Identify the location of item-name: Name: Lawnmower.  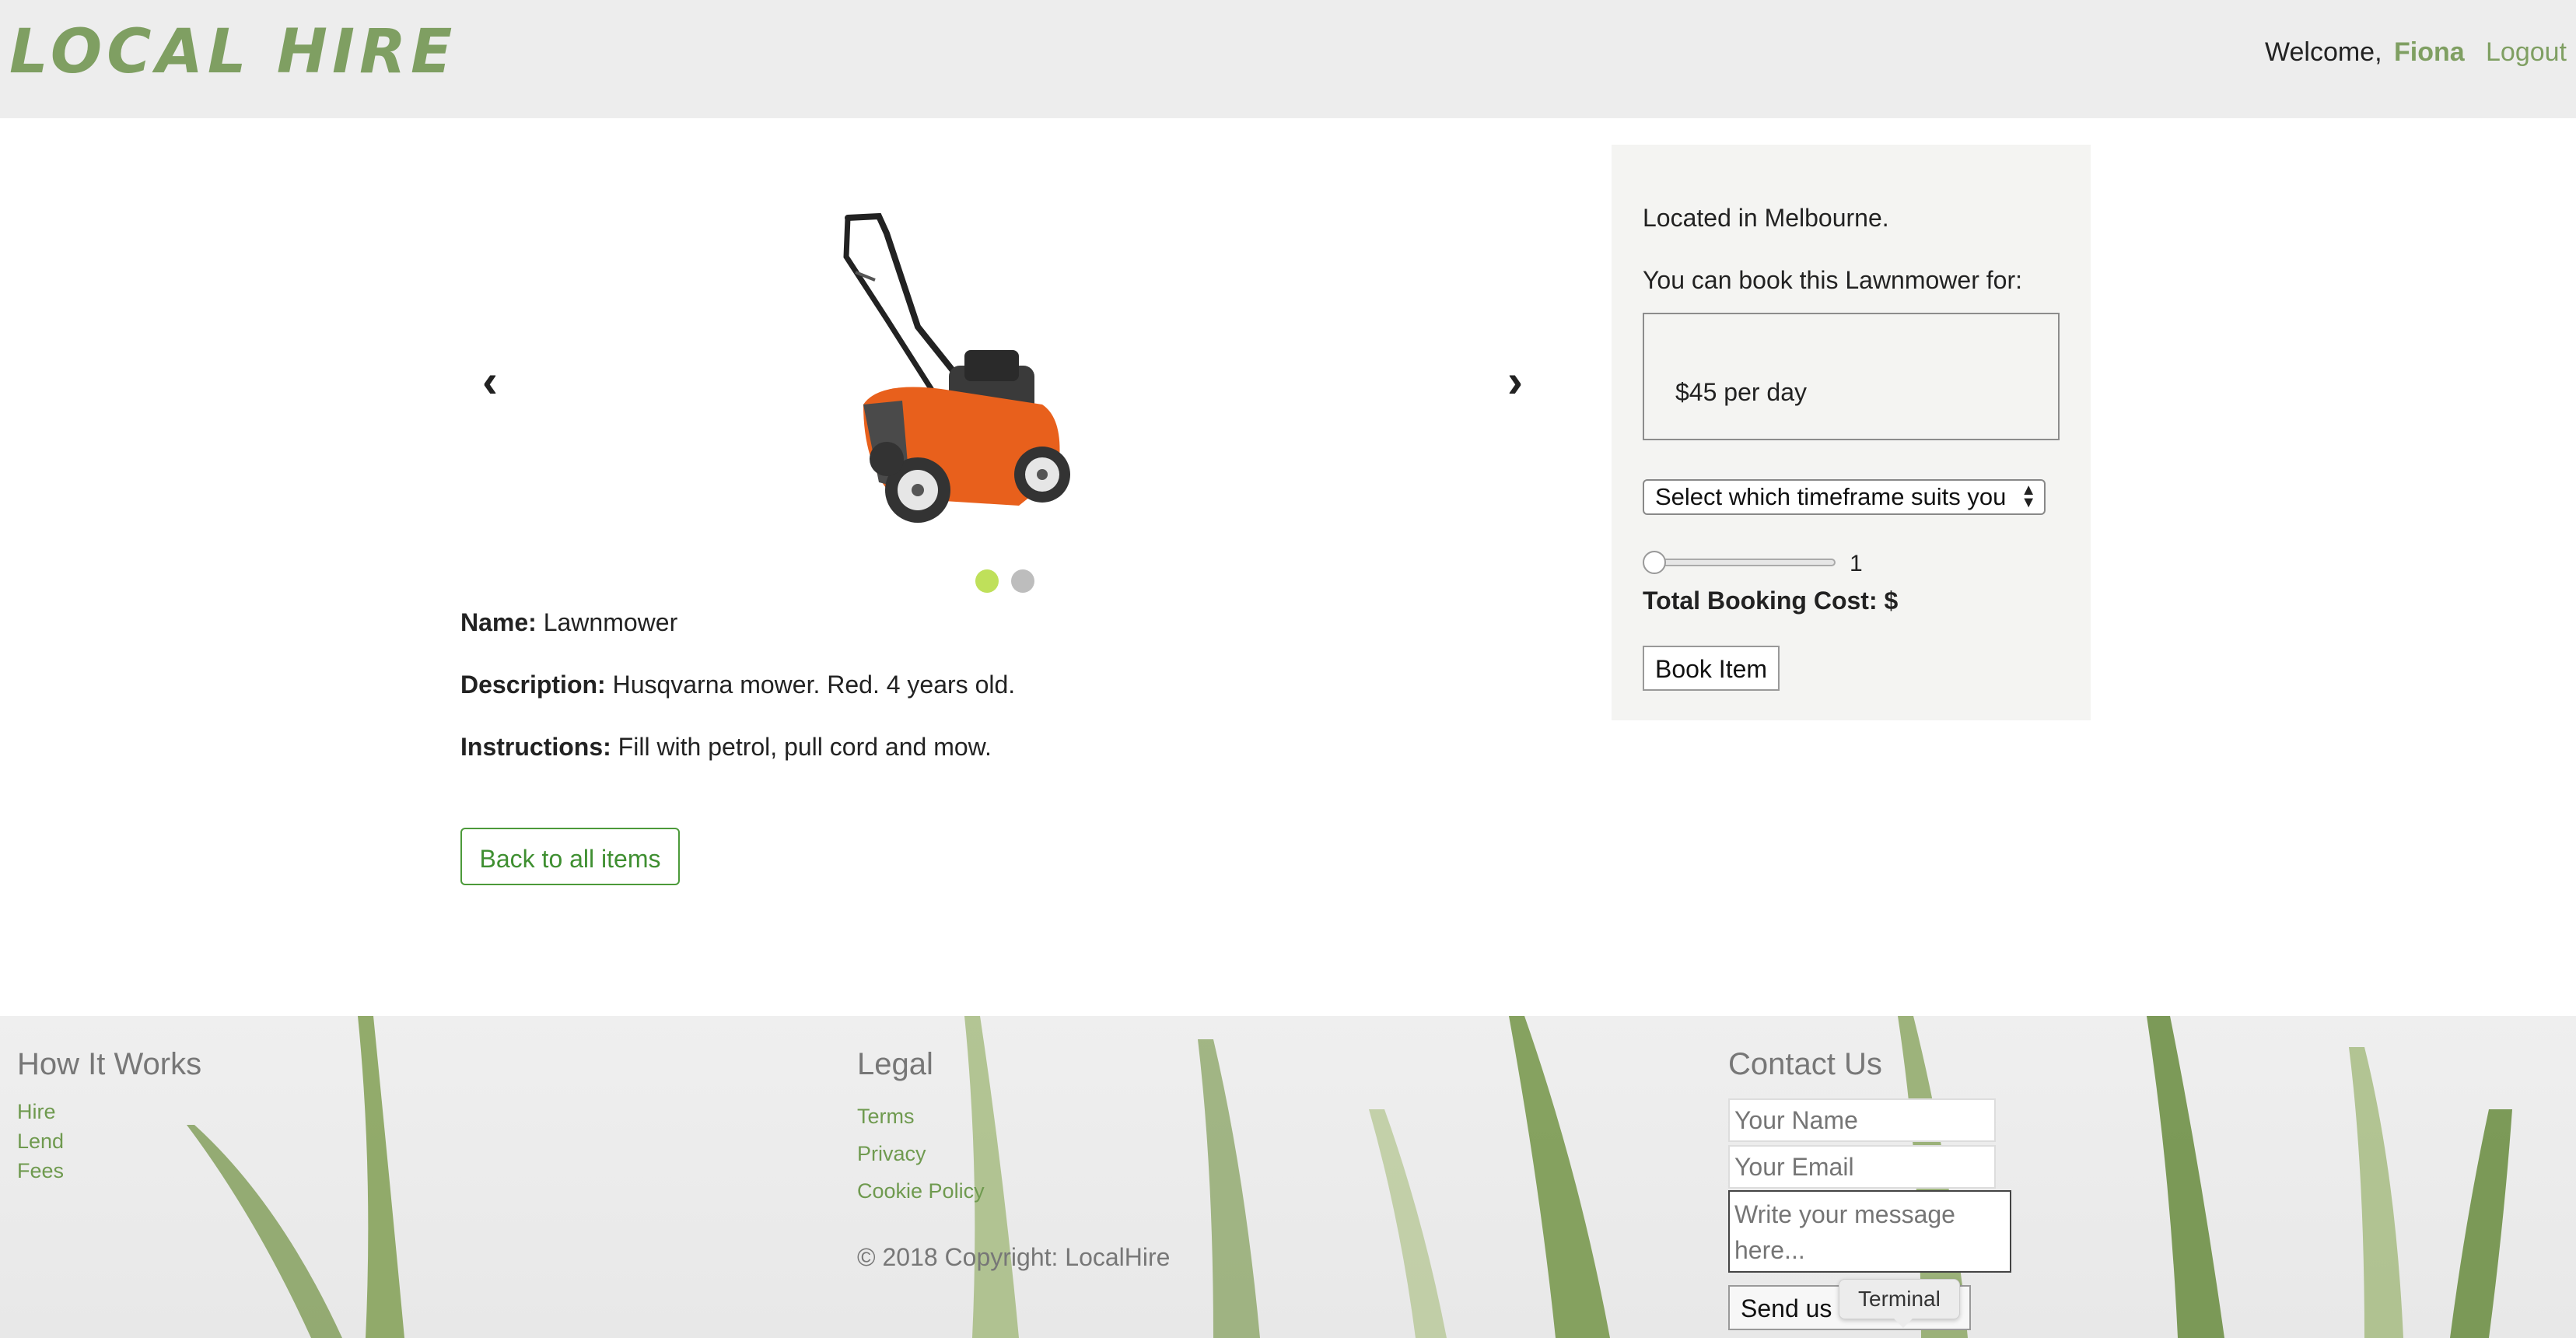
(568, 623).